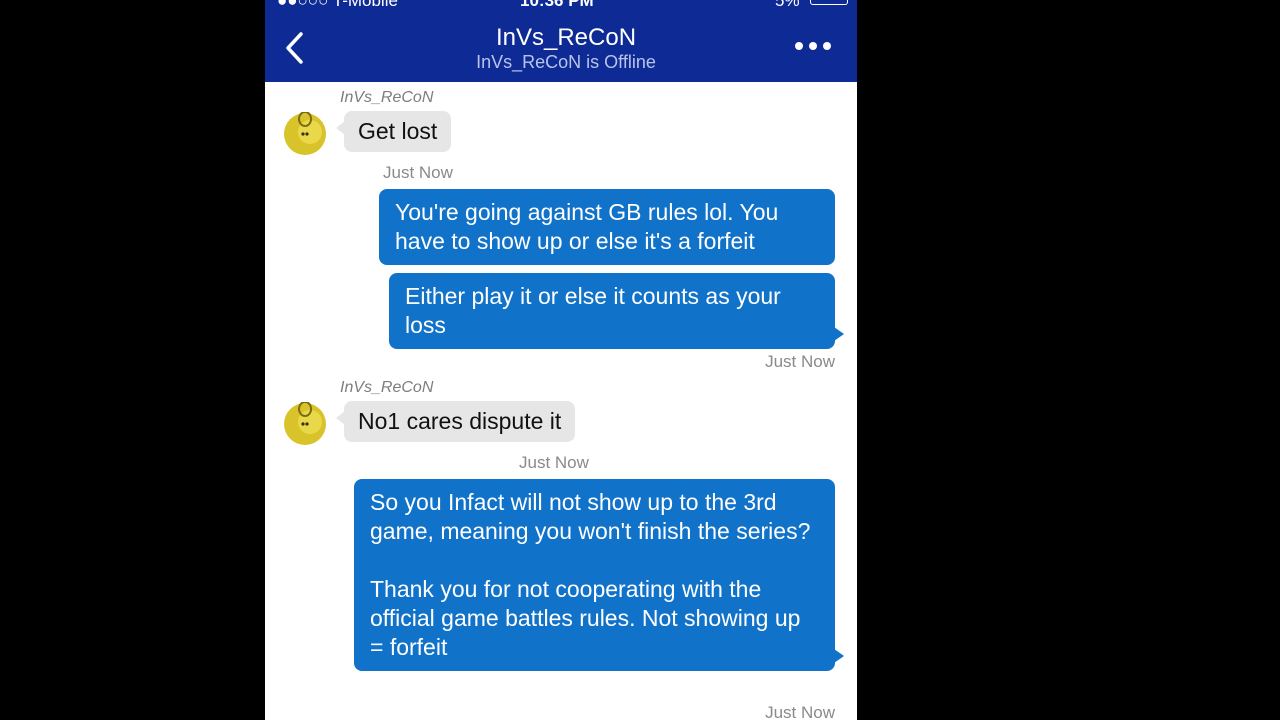 Image resolution: width=1280 pixels, height=720 pixels. Describe the element at coordinates (566, 37) in the screenshot. I see `conversation-title: InVs_ReCoN` at that location.